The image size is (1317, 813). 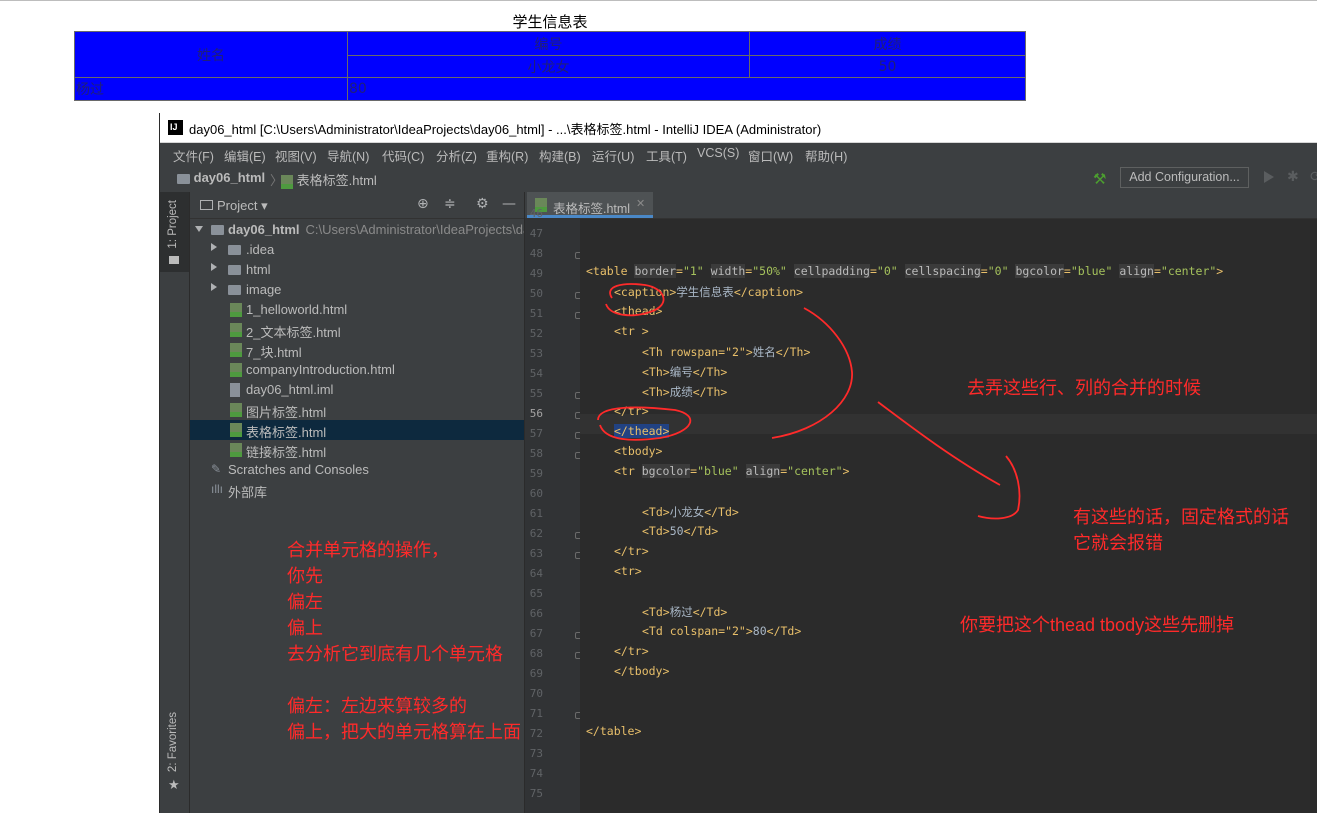 I want to click on tree-item-file: companyIntroduction.html, so click(x=357, y=370).